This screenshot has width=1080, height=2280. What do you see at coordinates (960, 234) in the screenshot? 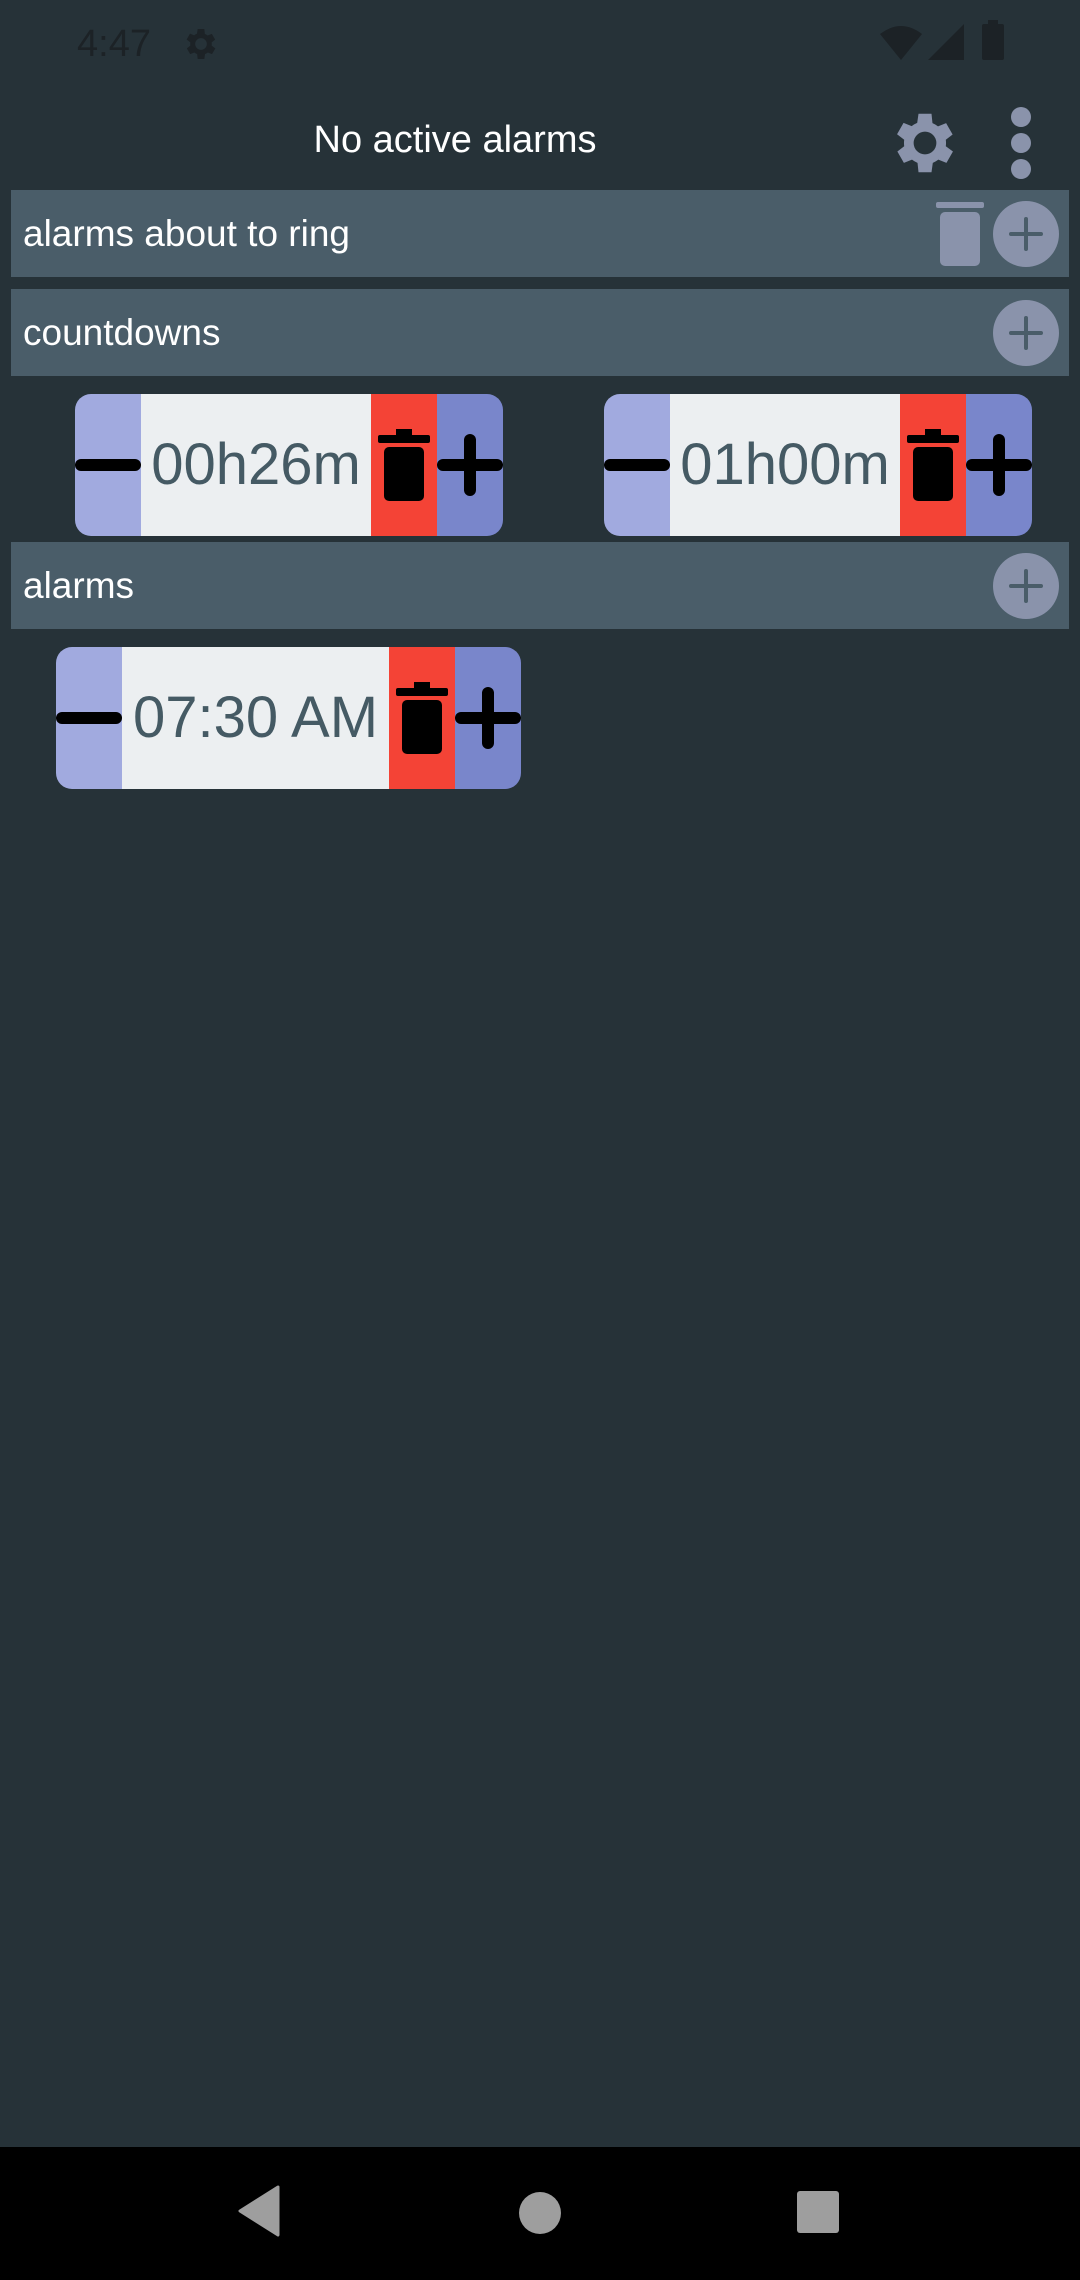
I see `delete-all-icon` at bounding box center [960, 234].